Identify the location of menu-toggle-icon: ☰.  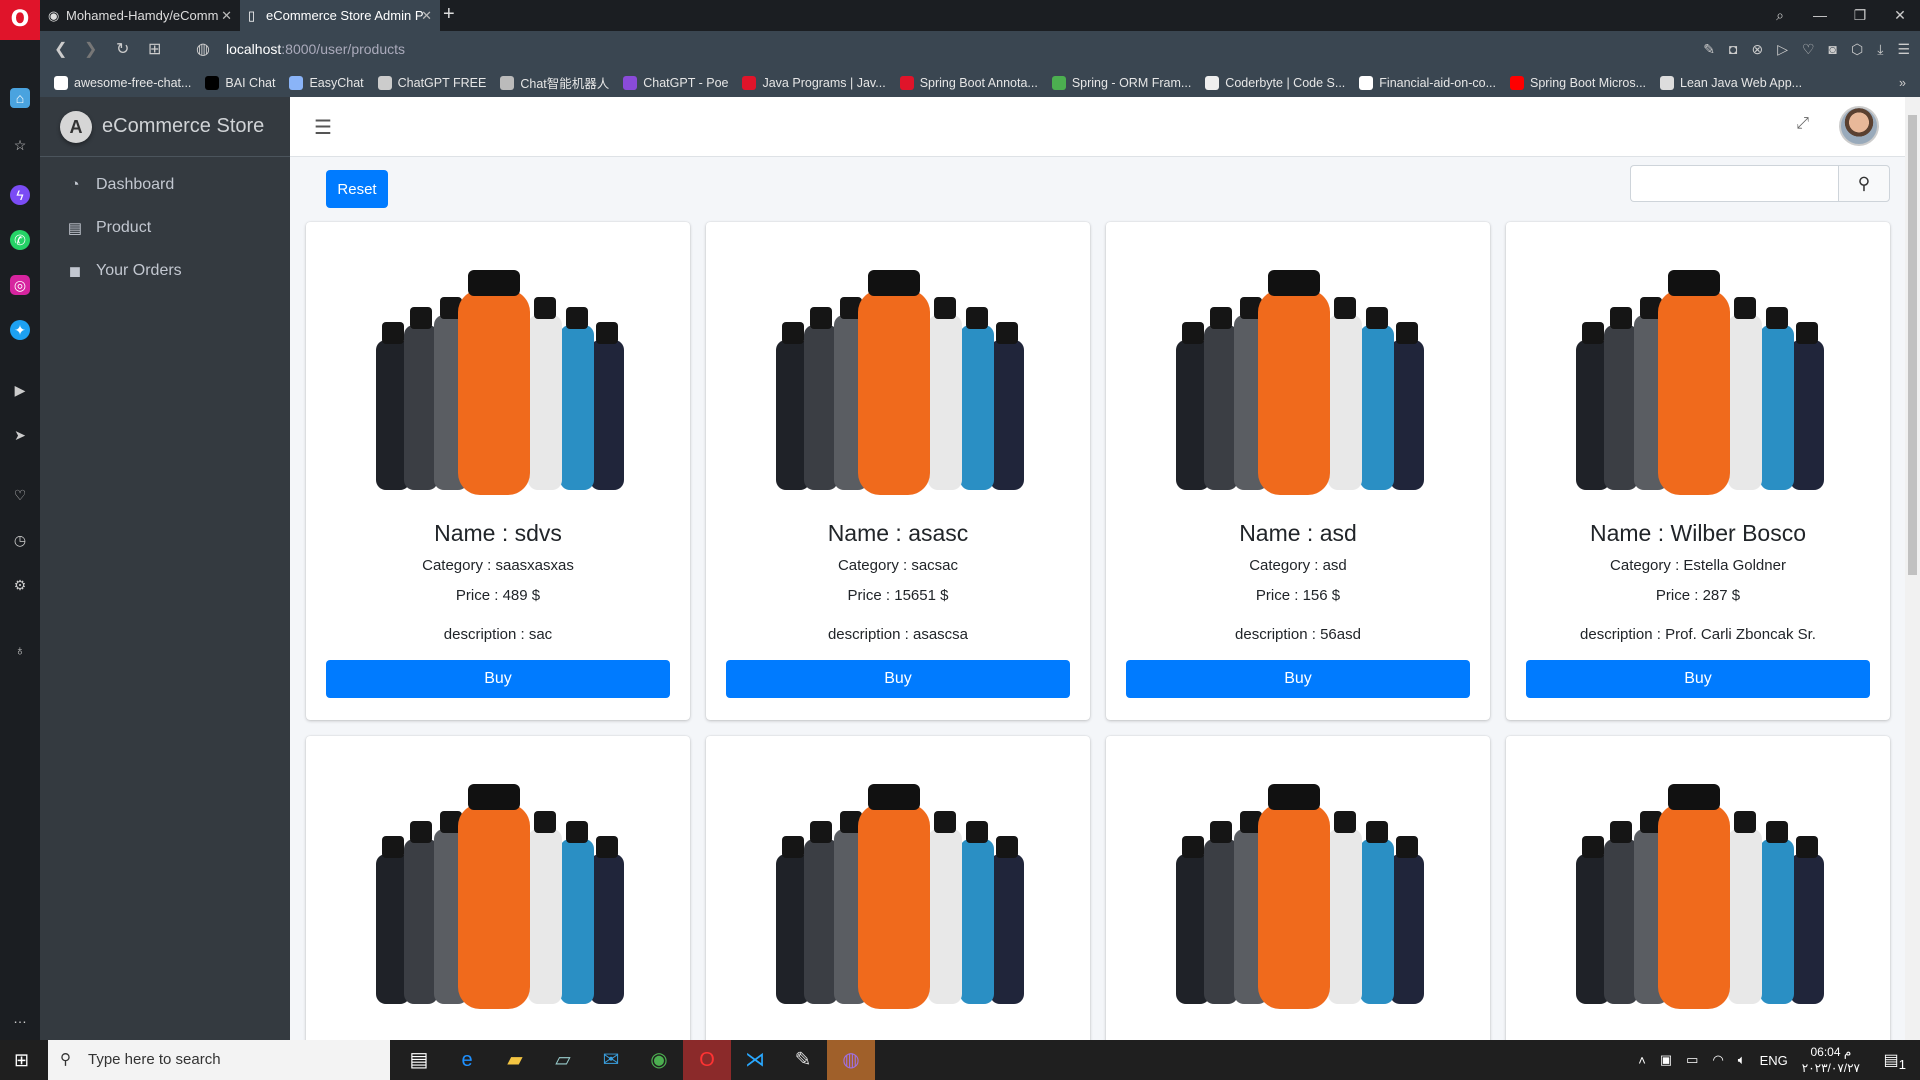
(323, 127).